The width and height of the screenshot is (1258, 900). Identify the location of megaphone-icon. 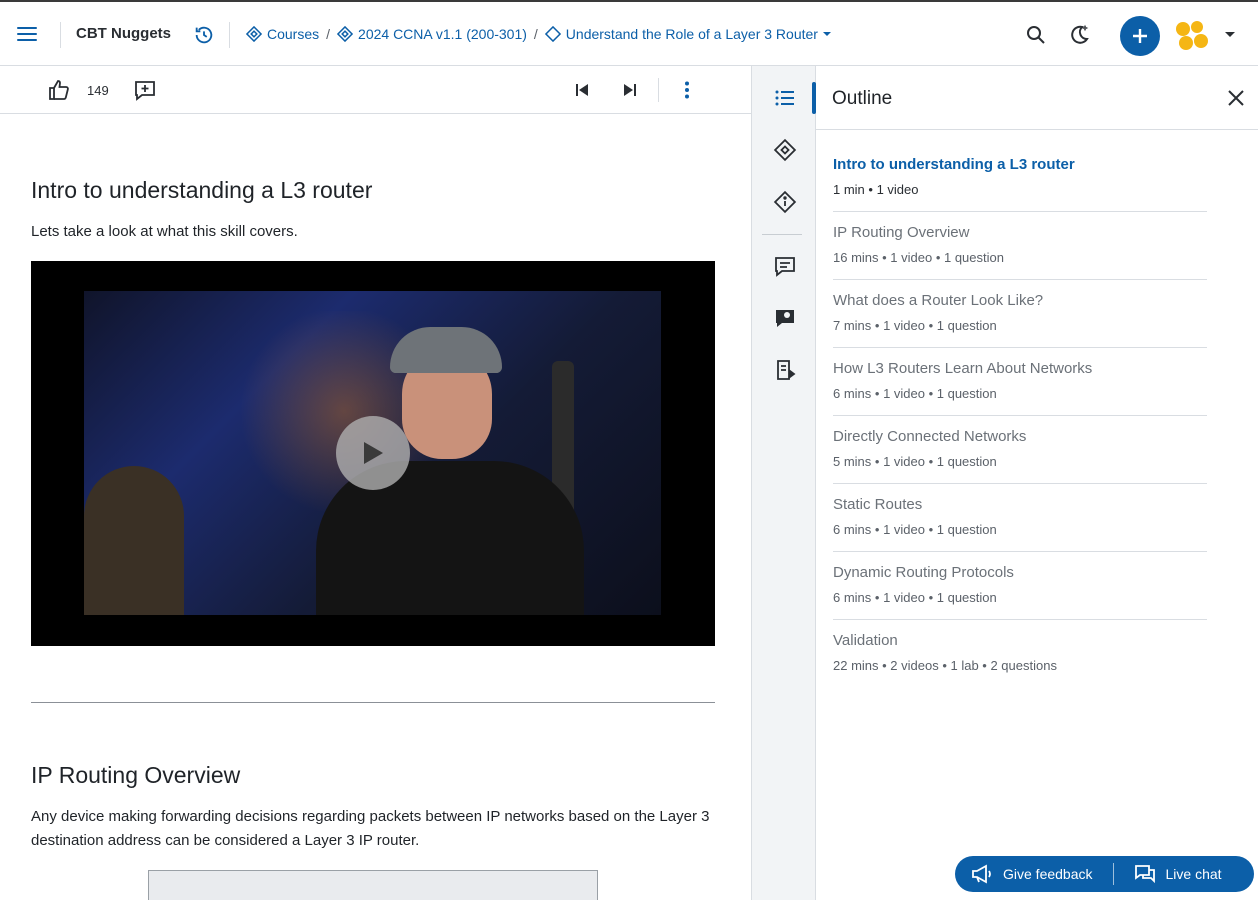
(981, 874).